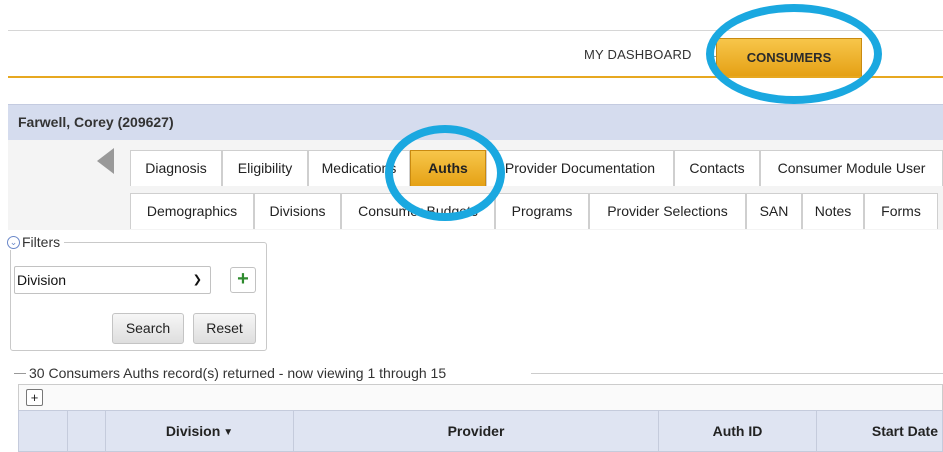 This screenshot has height=452, width=943. Describe the element at coordinates (243, 280) in the screenshot. I see `add-filter-button: +` at that location.